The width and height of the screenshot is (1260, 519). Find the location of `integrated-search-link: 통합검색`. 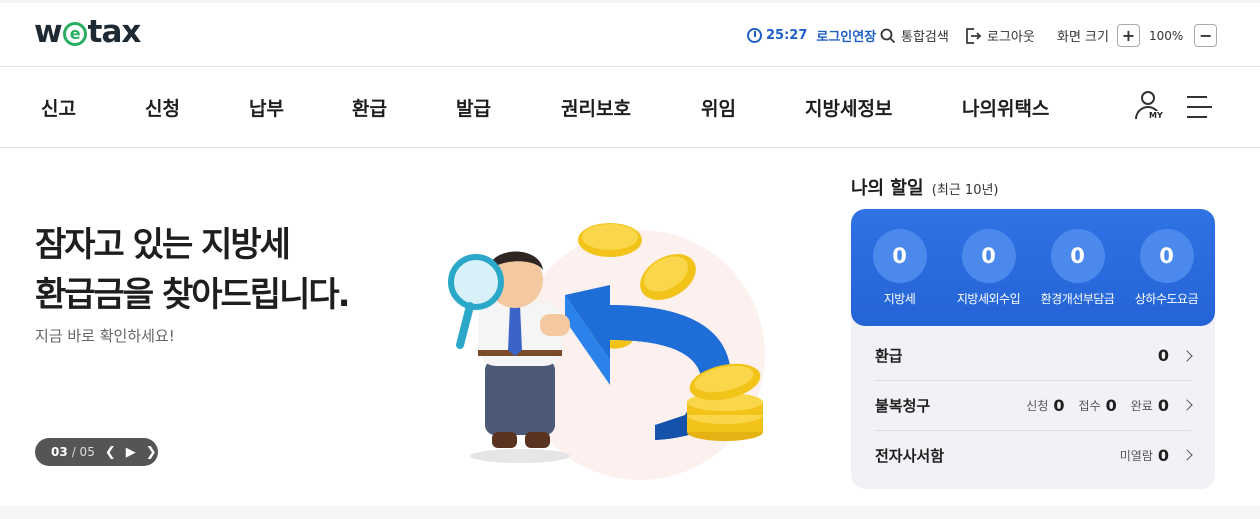

integrated-search-link: 통합검색 is located at coordinates (914, 35).